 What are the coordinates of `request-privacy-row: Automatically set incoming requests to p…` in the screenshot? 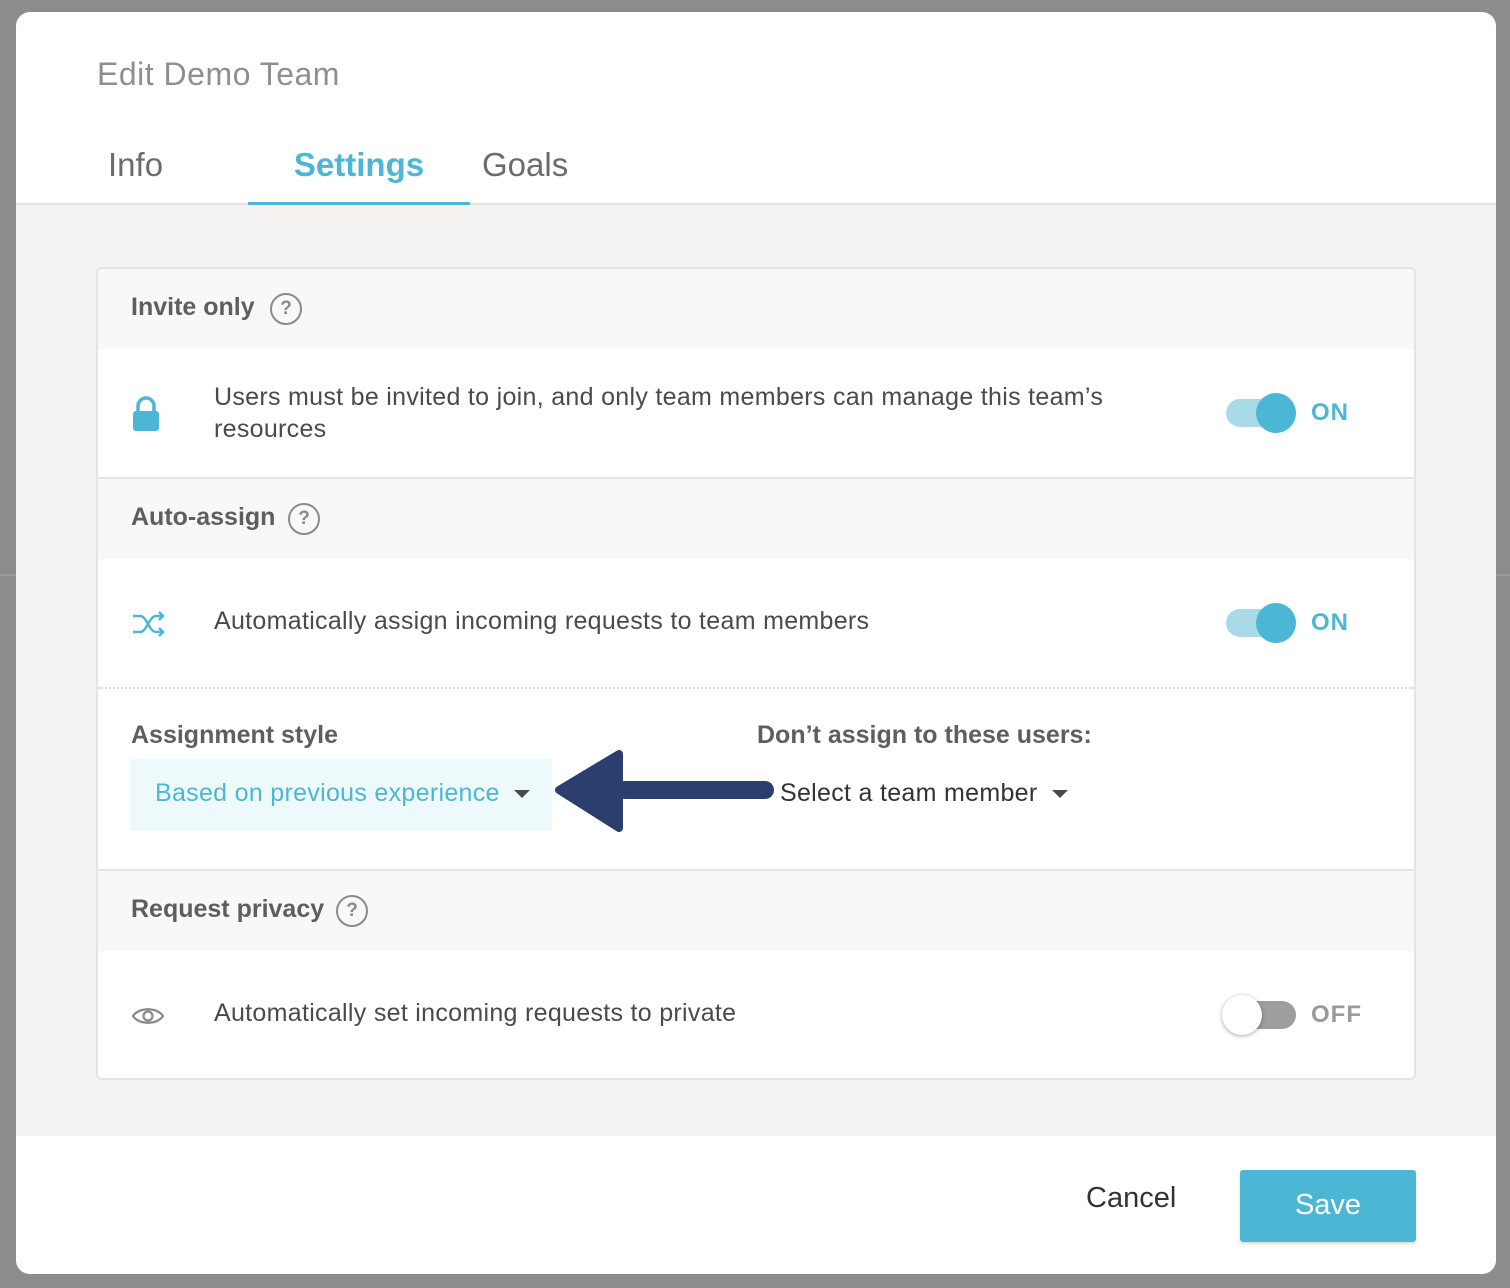 It's located at (756, 1014).